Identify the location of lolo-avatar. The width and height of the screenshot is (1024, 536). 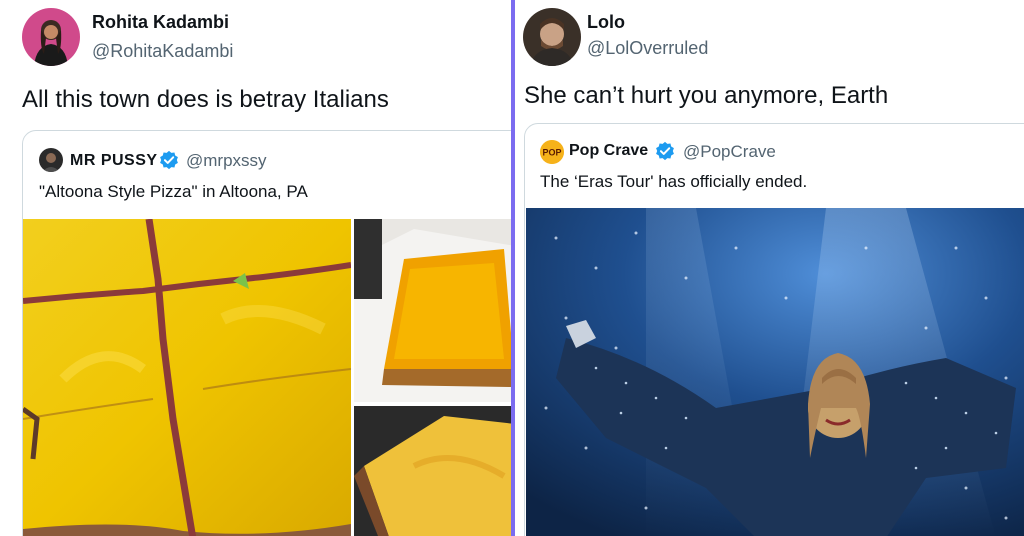
(552, 37).